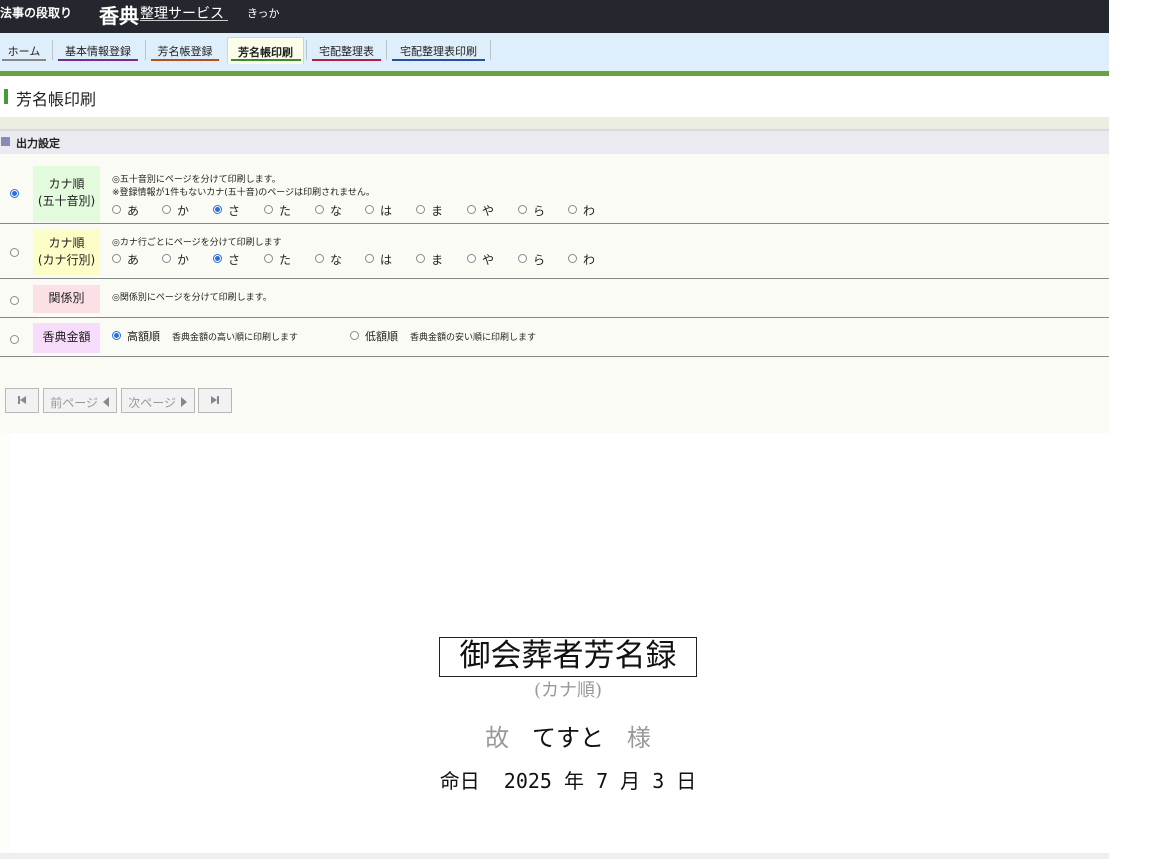 This screenshot has width=1152, height=859. I want to click on tab-guestbook-print-underline, so click(266, 60).